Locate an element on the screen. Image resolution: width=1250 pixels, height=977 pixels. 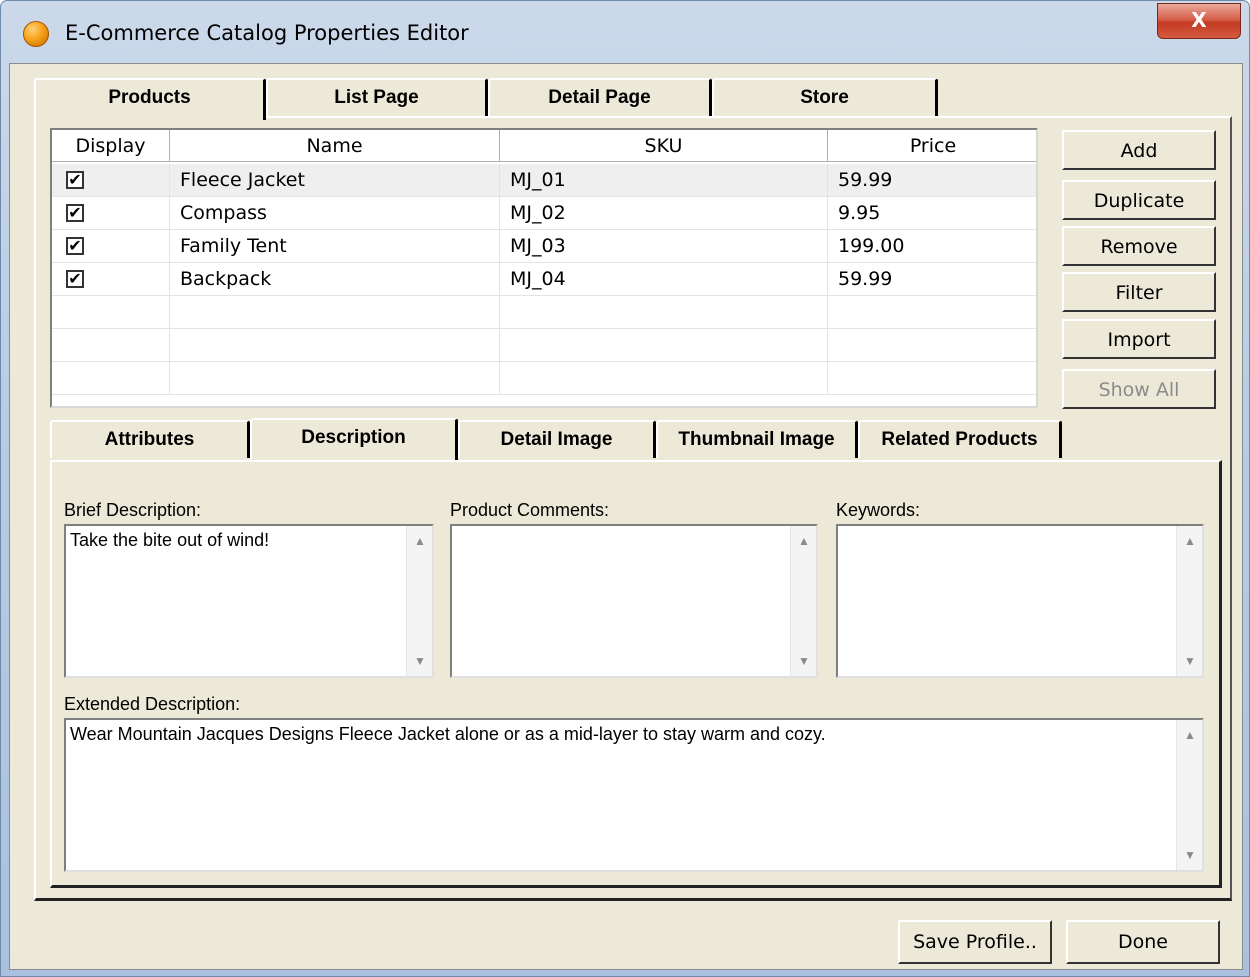
column-header-price: Price is located at coordinates (932, 146).